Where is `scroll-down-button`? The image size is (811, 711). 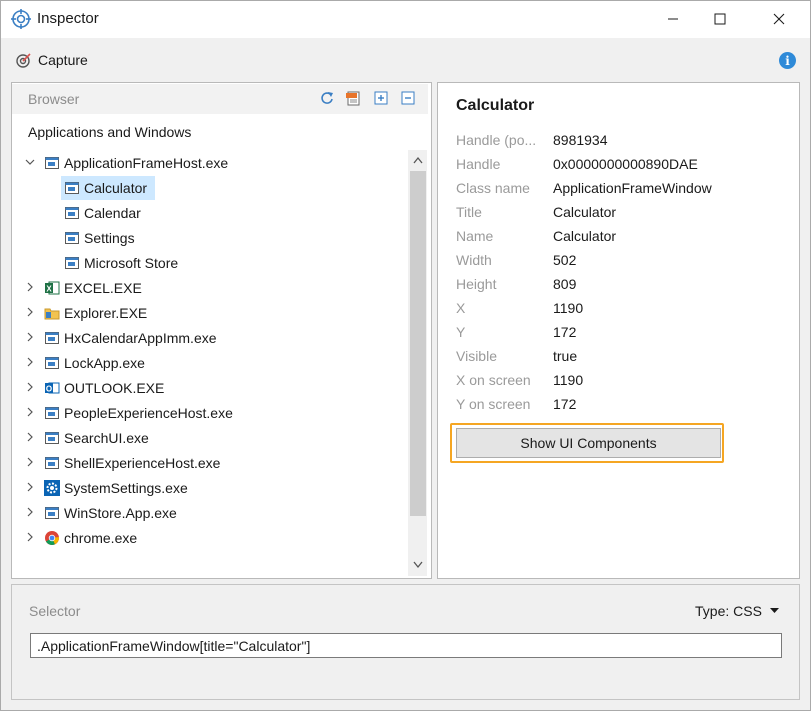
scroll-down-button is located at coordinates (418, 565).